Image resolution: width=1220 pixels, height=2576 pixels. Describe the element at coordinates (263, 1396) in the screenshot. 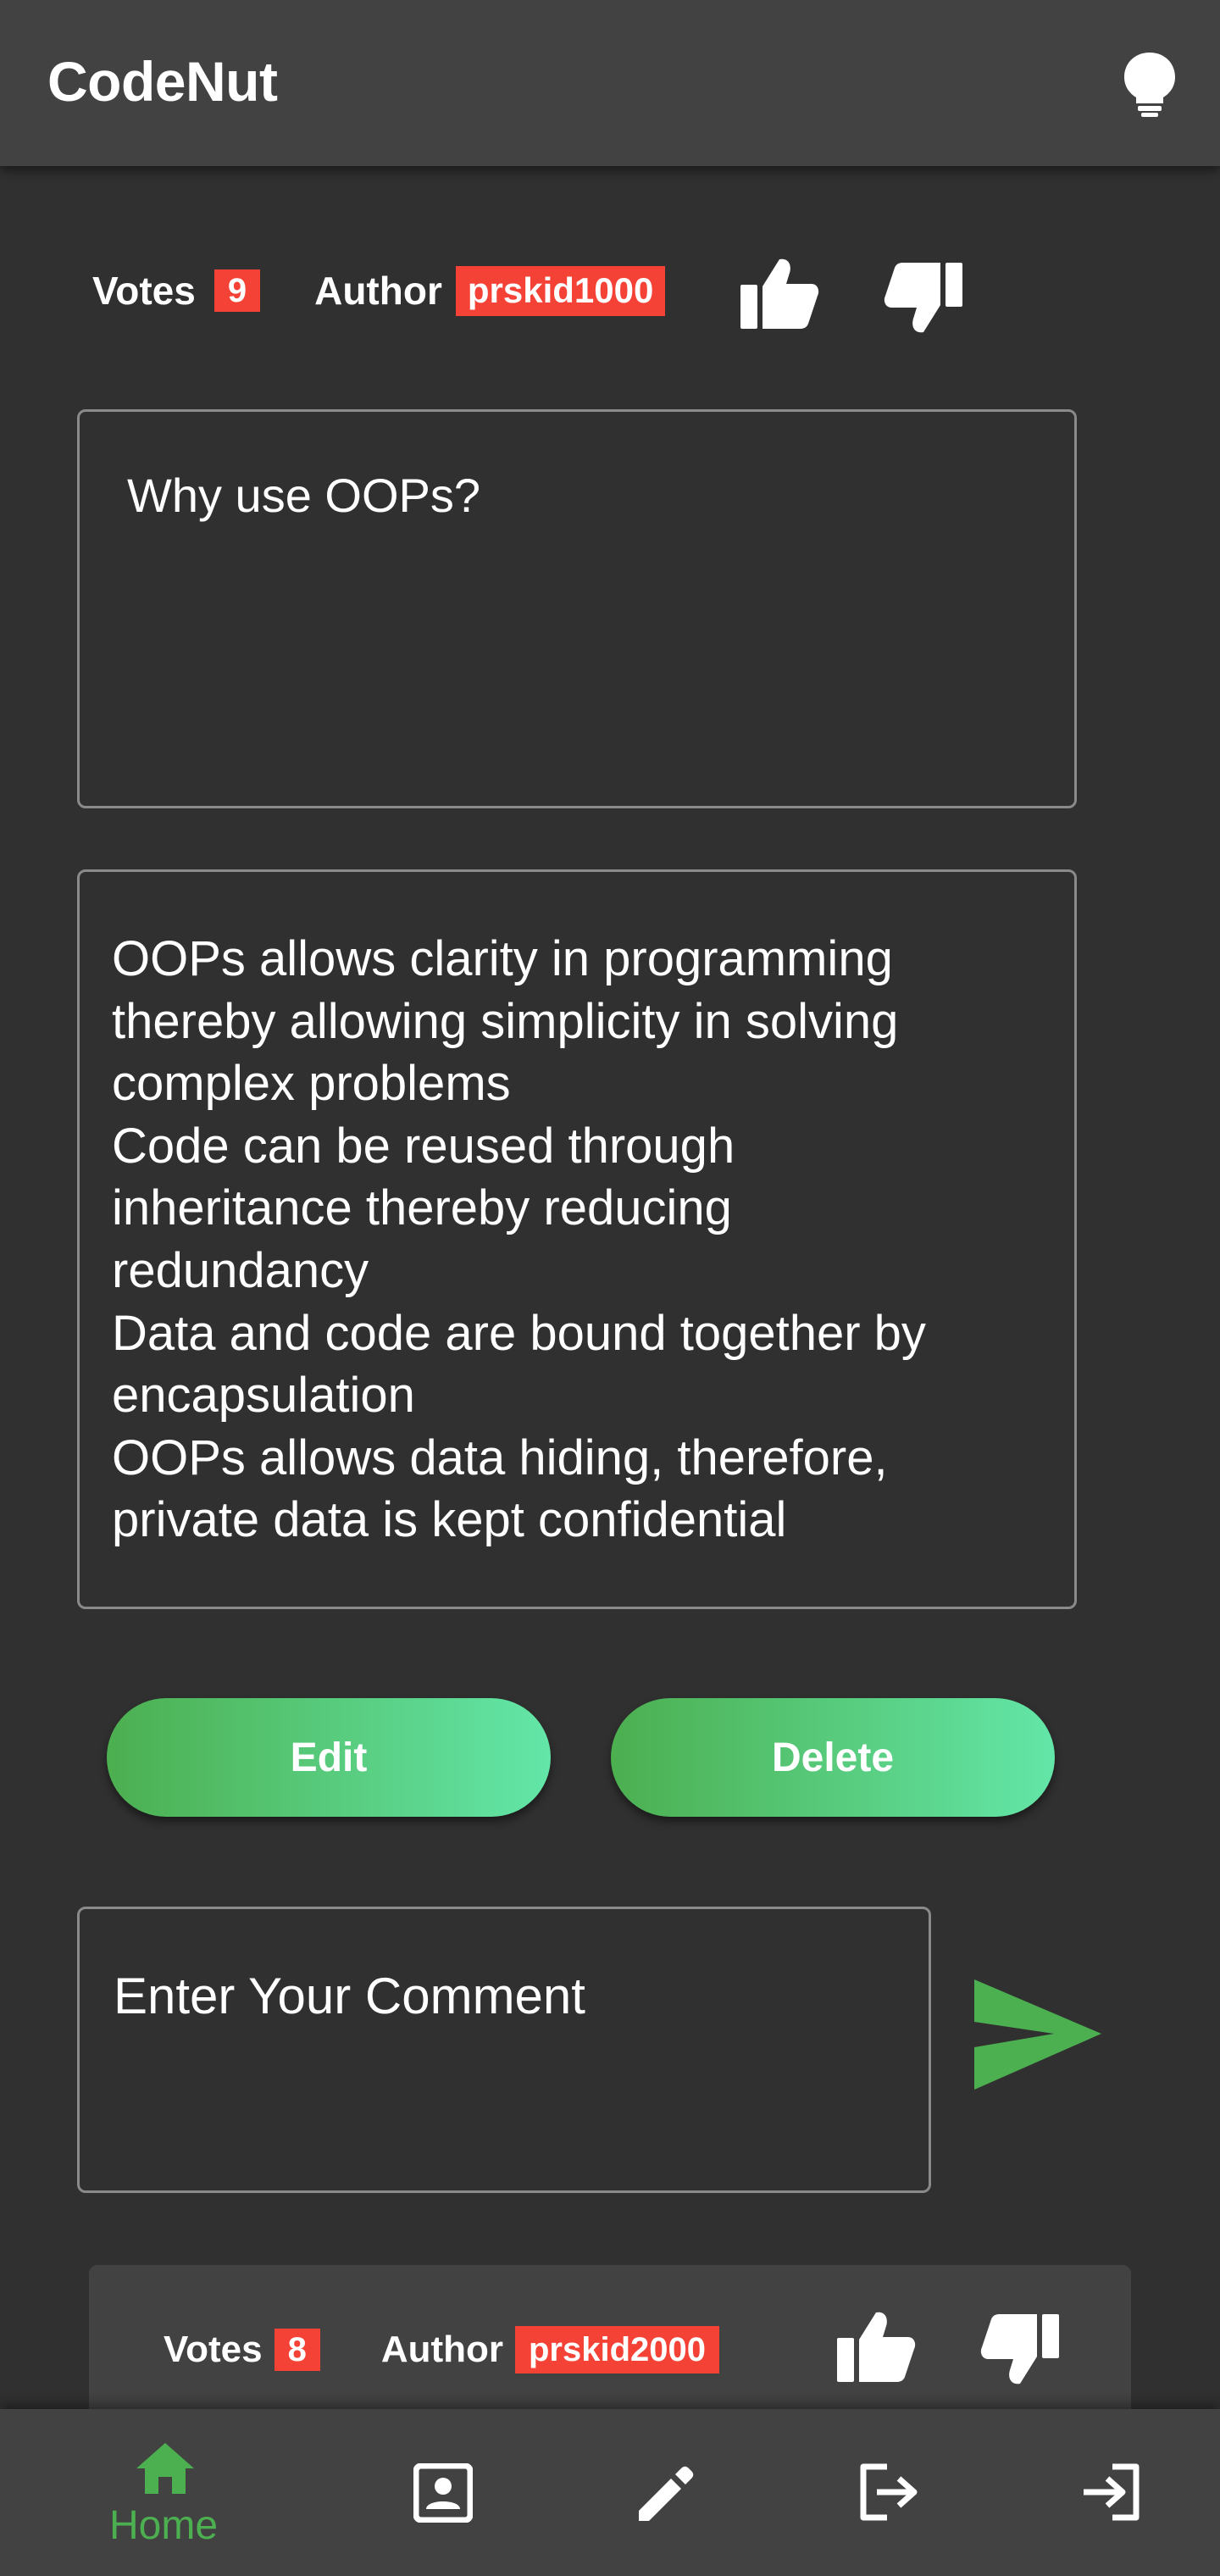

I see `answer-line: encapsulation` at that location.